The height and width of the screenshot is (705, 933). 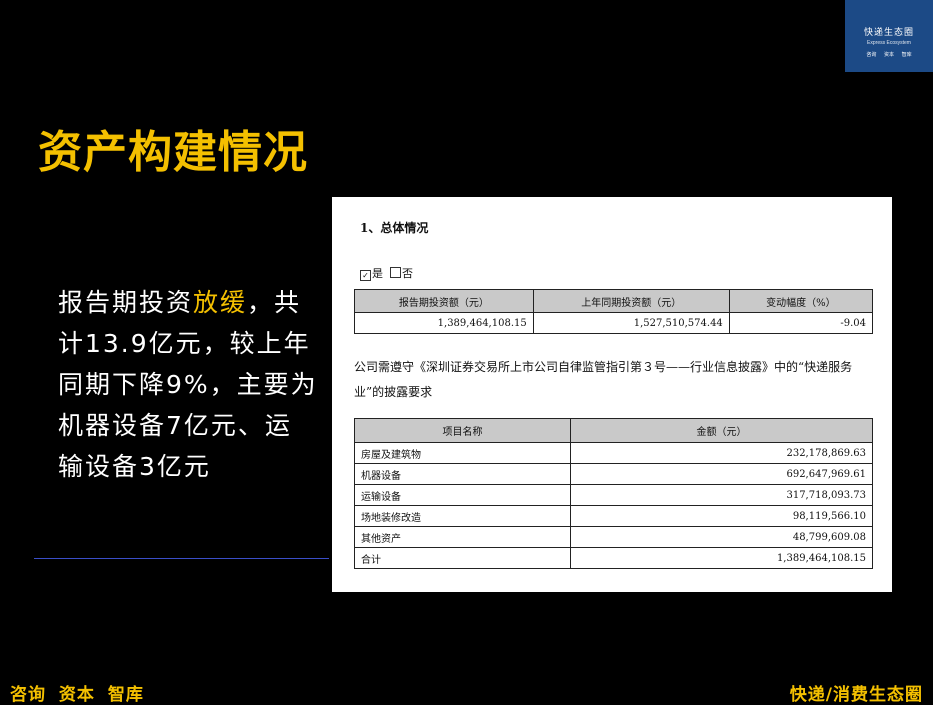 What do you see at coordinates (220, 302) in the screenshot?
I see `summary-highlight: 放缓` at bounding box center [220, 302].